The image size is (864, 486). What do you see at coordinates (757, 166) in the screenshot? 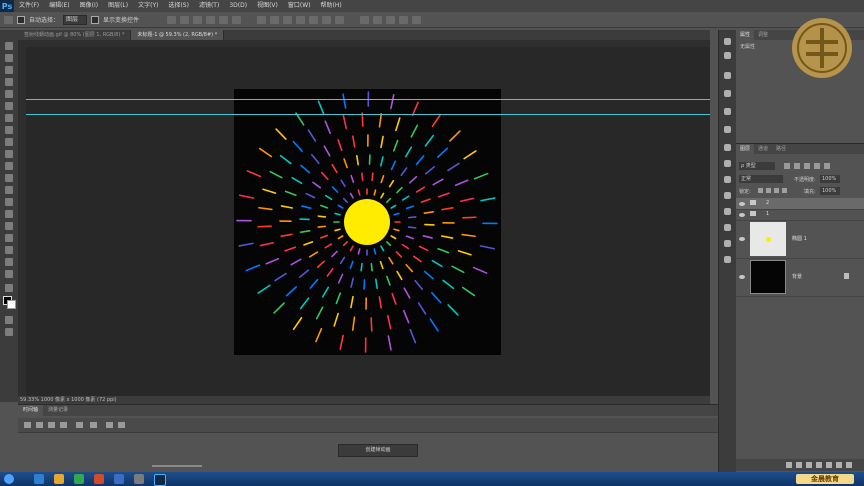
I see `layer-kind-filter: ρ 类型` at bounding box center [757, 166].